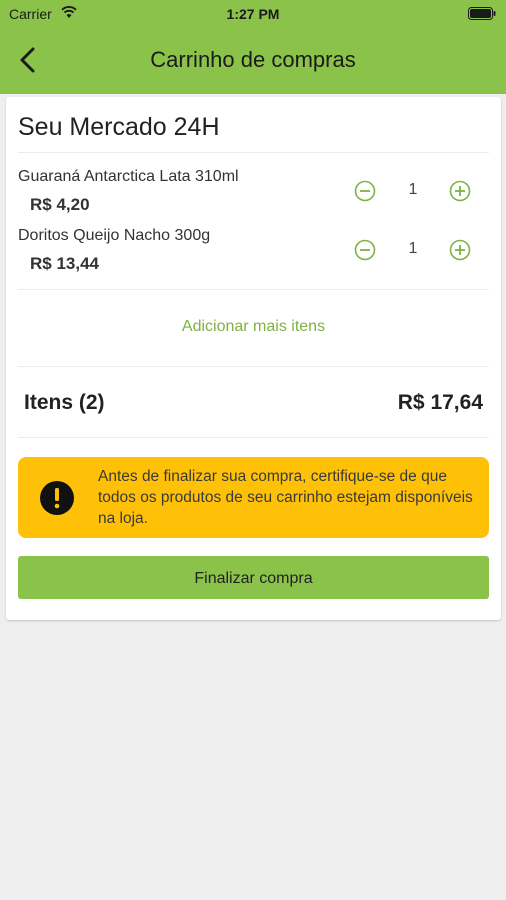 The height and width of the screenshot is (900, 506). Describe the element at coordinates (114, 235) in the screenshot. I see `item-name: Doritos Queijo Nacho 300g` at that location.